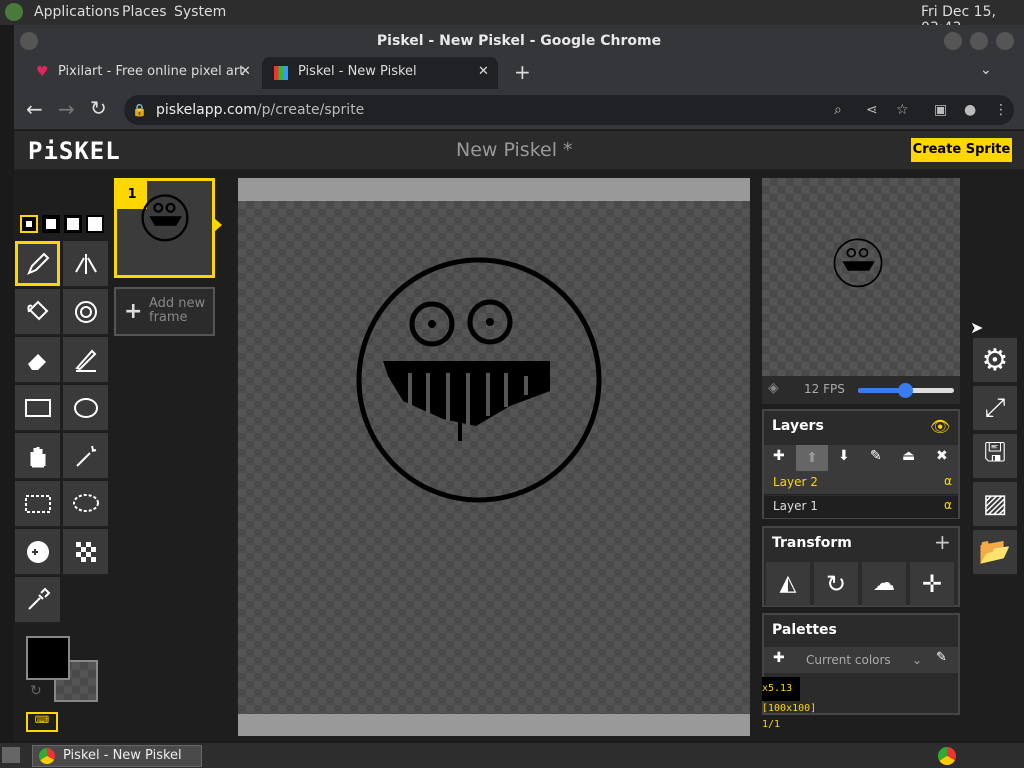 The height and width of the screenshot is (768, 1024). What do you see at coordinates (942, 456) in the screenshot?
I see `delete-layer-icon: ✖` at bounding box center [942, 456].